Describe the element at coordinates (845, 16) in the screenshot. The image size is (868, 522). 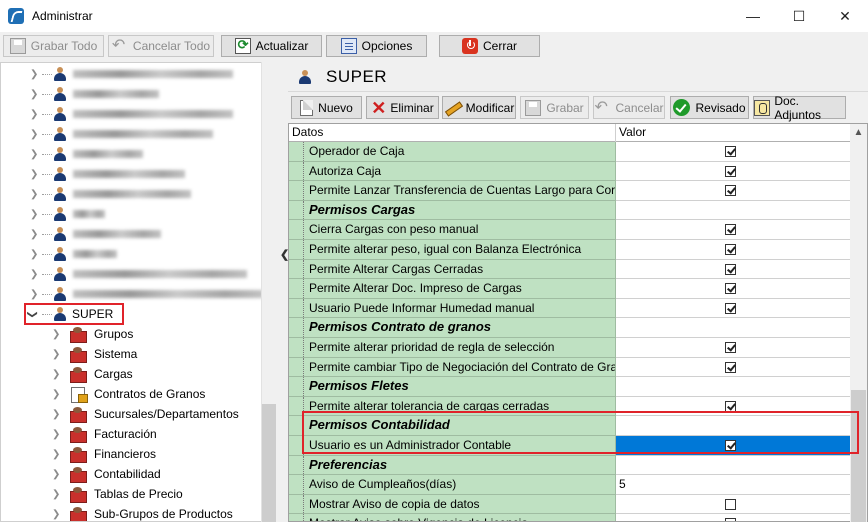
I see `close-window-button: ✕` at that location.